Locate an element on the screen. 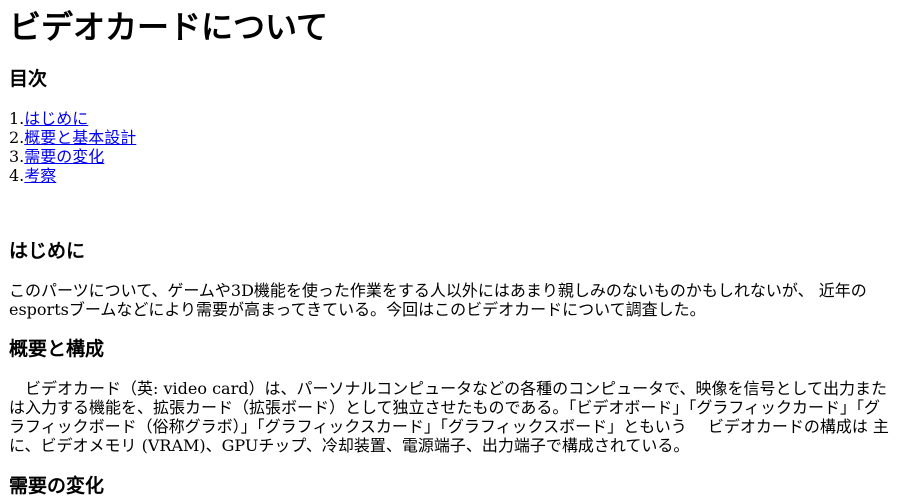 Image resolution: width=900 pixels, height=499 pixels. toc-link-discussion: 考察 is located at coordinates (40, 175).